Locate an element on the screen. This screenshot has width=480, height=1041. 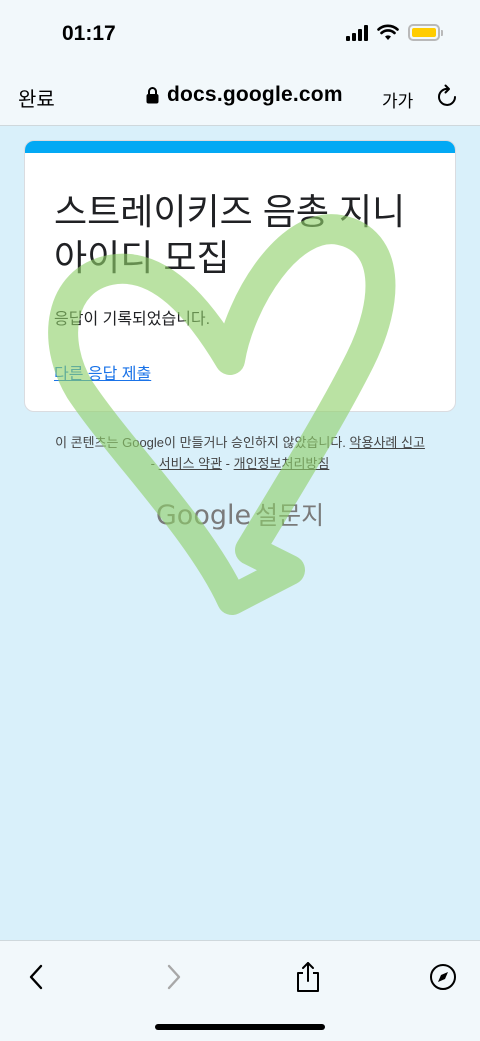
terms-link: 서비스 약관 is located at coordinates (190, 463).